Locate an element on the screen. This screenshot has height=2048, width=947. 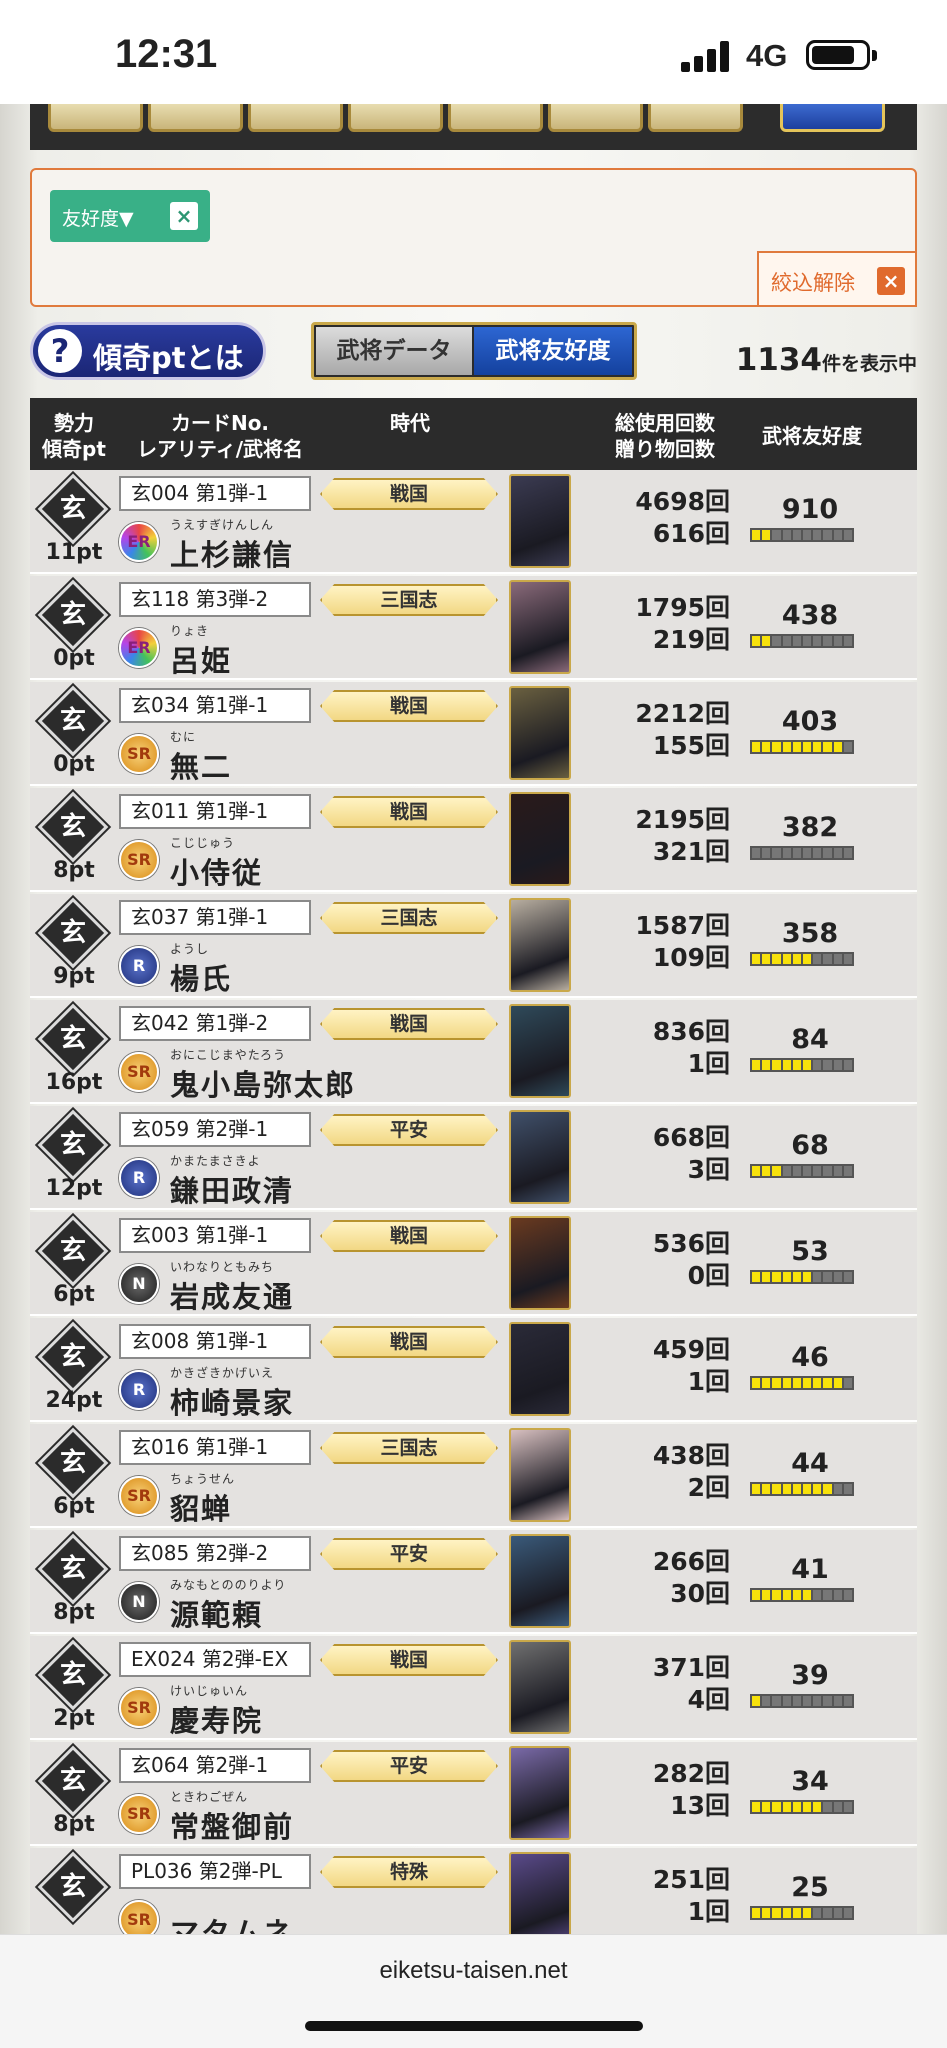
general-name: 常盤御前 is located at coordinates (232, 1825).